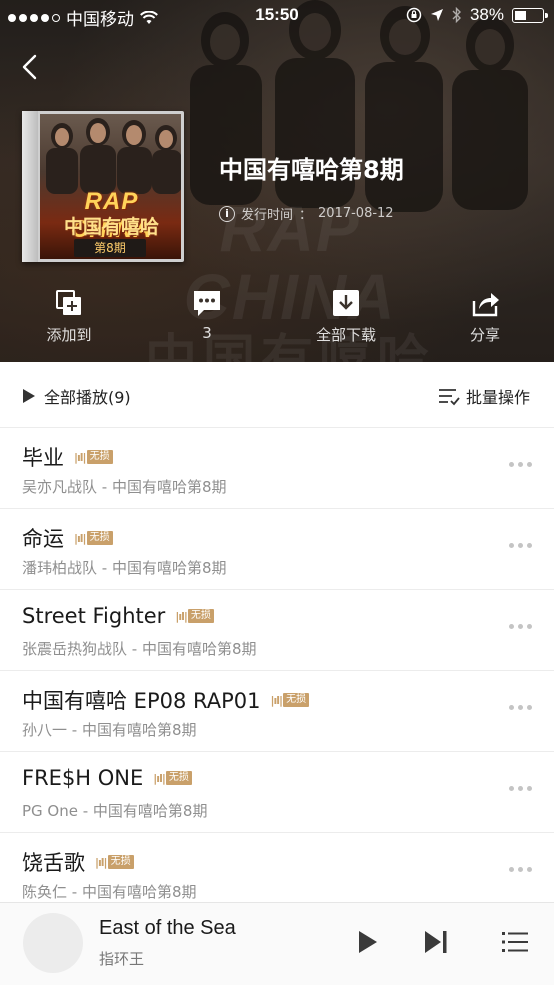  Describe the element at coordinates (436, 15) in the screenshot. I see `location-icon` at that location.